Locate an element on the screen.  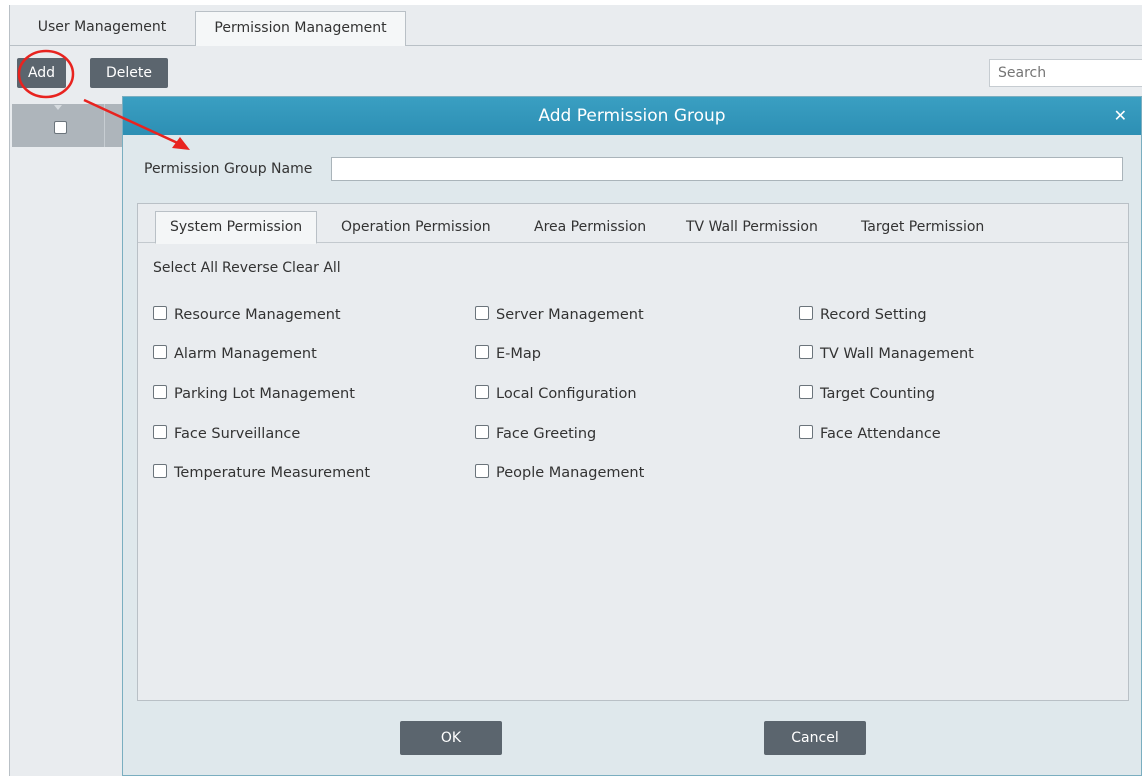
checkbox-label: Temperature Measurement is located at coordinates (272, 473).